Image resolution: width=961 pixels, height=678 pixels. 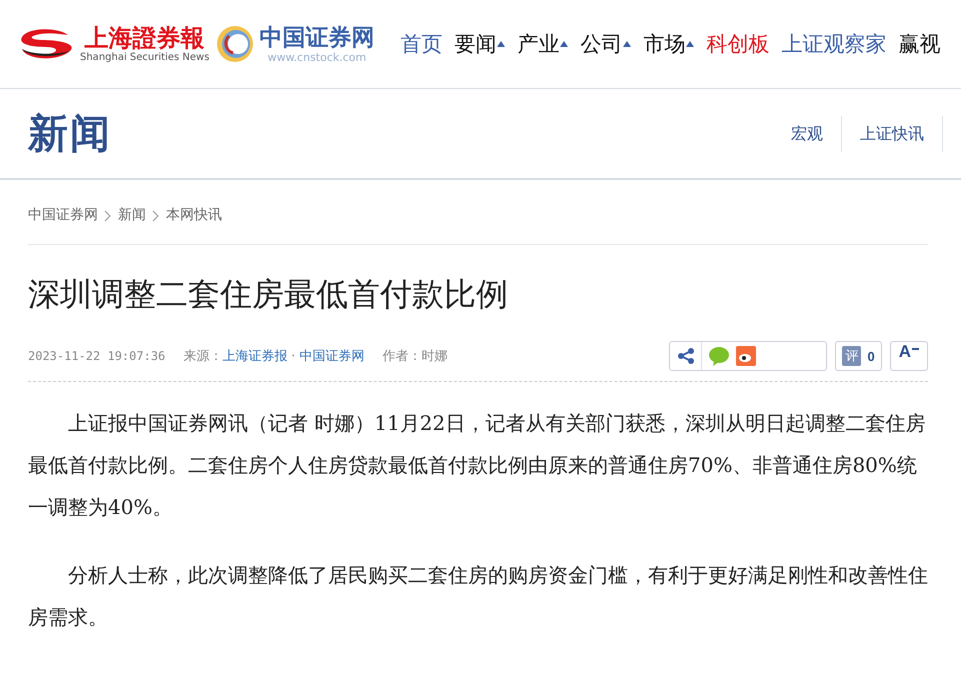 What do you see at coordinates (63, 215) in the screenshot?
I see `breadcrumb-link: 中国证券网` at bounding box center [63, 215].